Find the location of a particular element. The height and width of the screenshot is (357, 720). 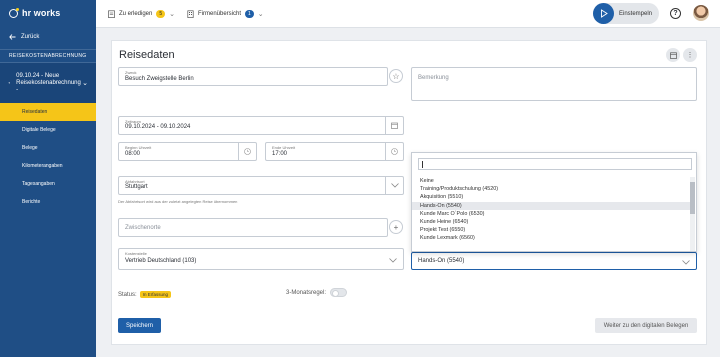

ende-label: Ende Uhrzeit is located at coordinates (284, 147).